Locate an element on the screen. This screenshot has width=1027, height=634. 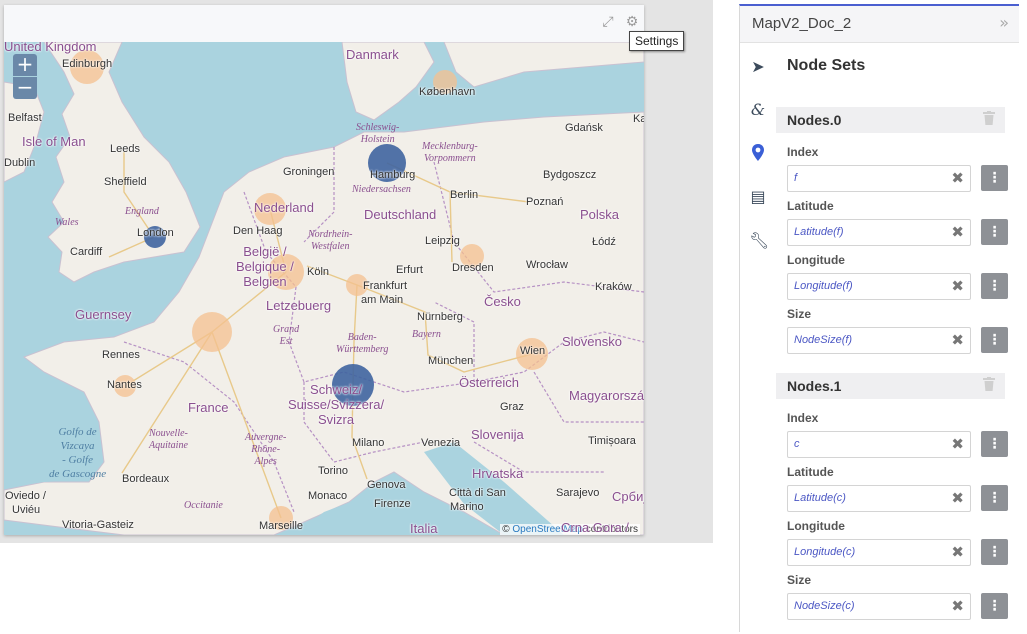
attribution-prefix: © is located at coordinates (507, 529).